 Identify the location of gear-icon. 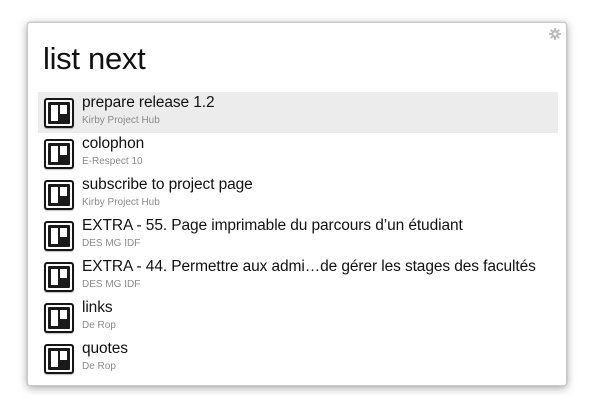
(555, 33).